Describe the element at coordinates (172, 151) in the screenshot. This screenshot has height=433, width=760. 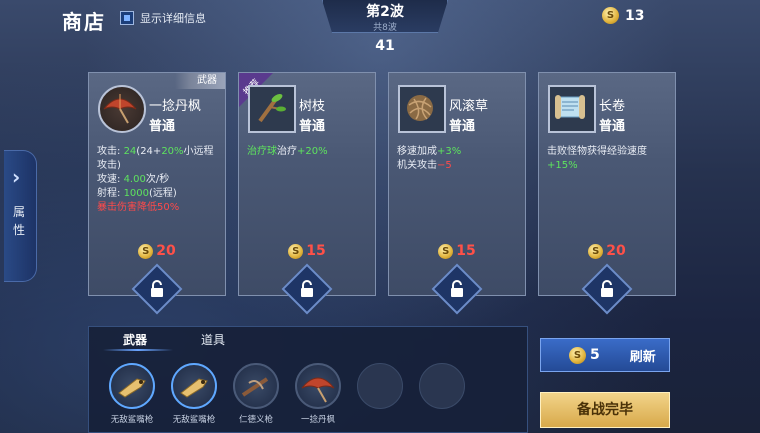
I see `description-text: 20%` at that location.